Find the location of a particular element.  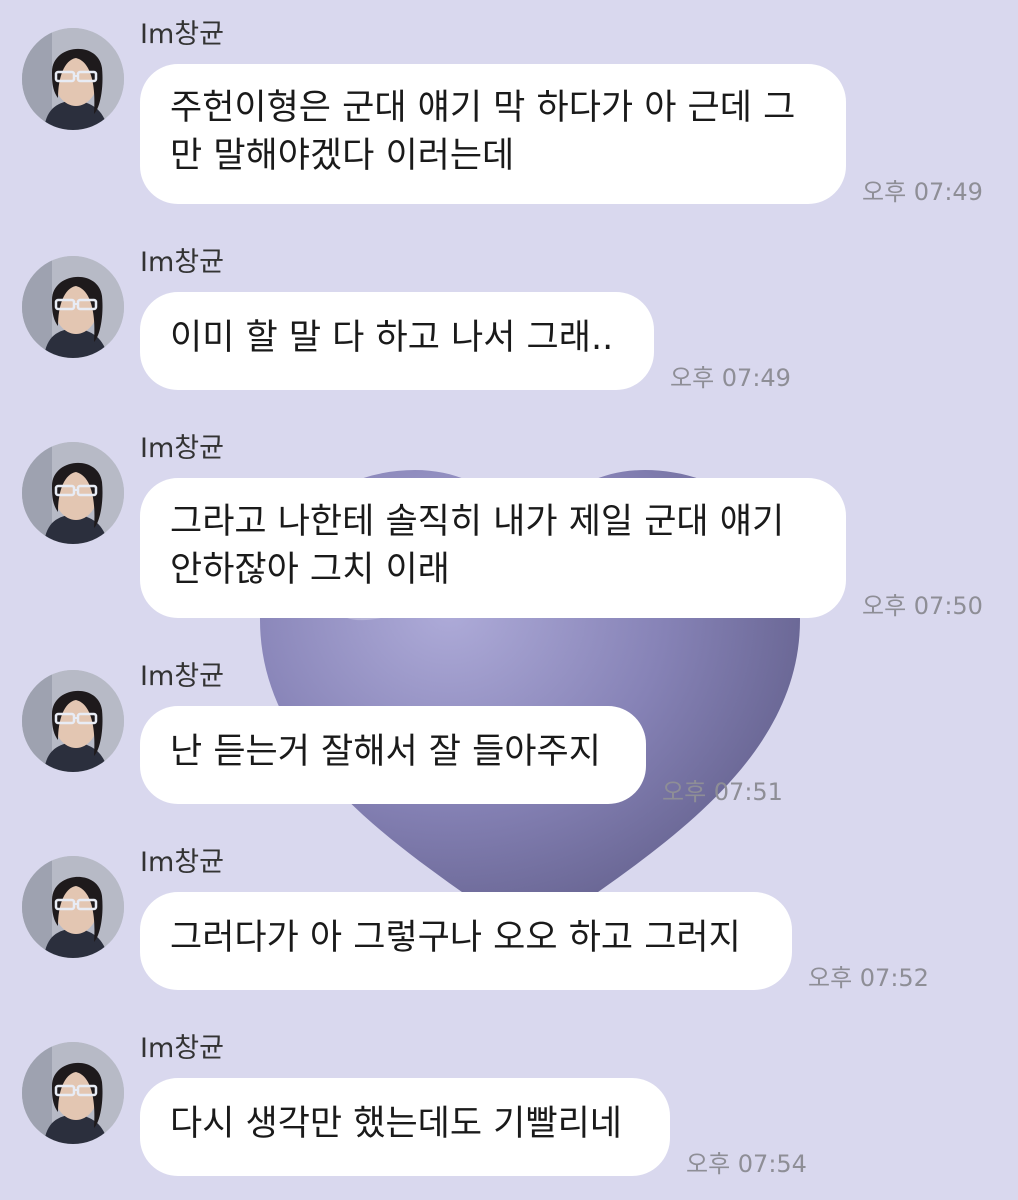

message-timestamp: 오후 07:54 is located at coordinates (746, 1164).